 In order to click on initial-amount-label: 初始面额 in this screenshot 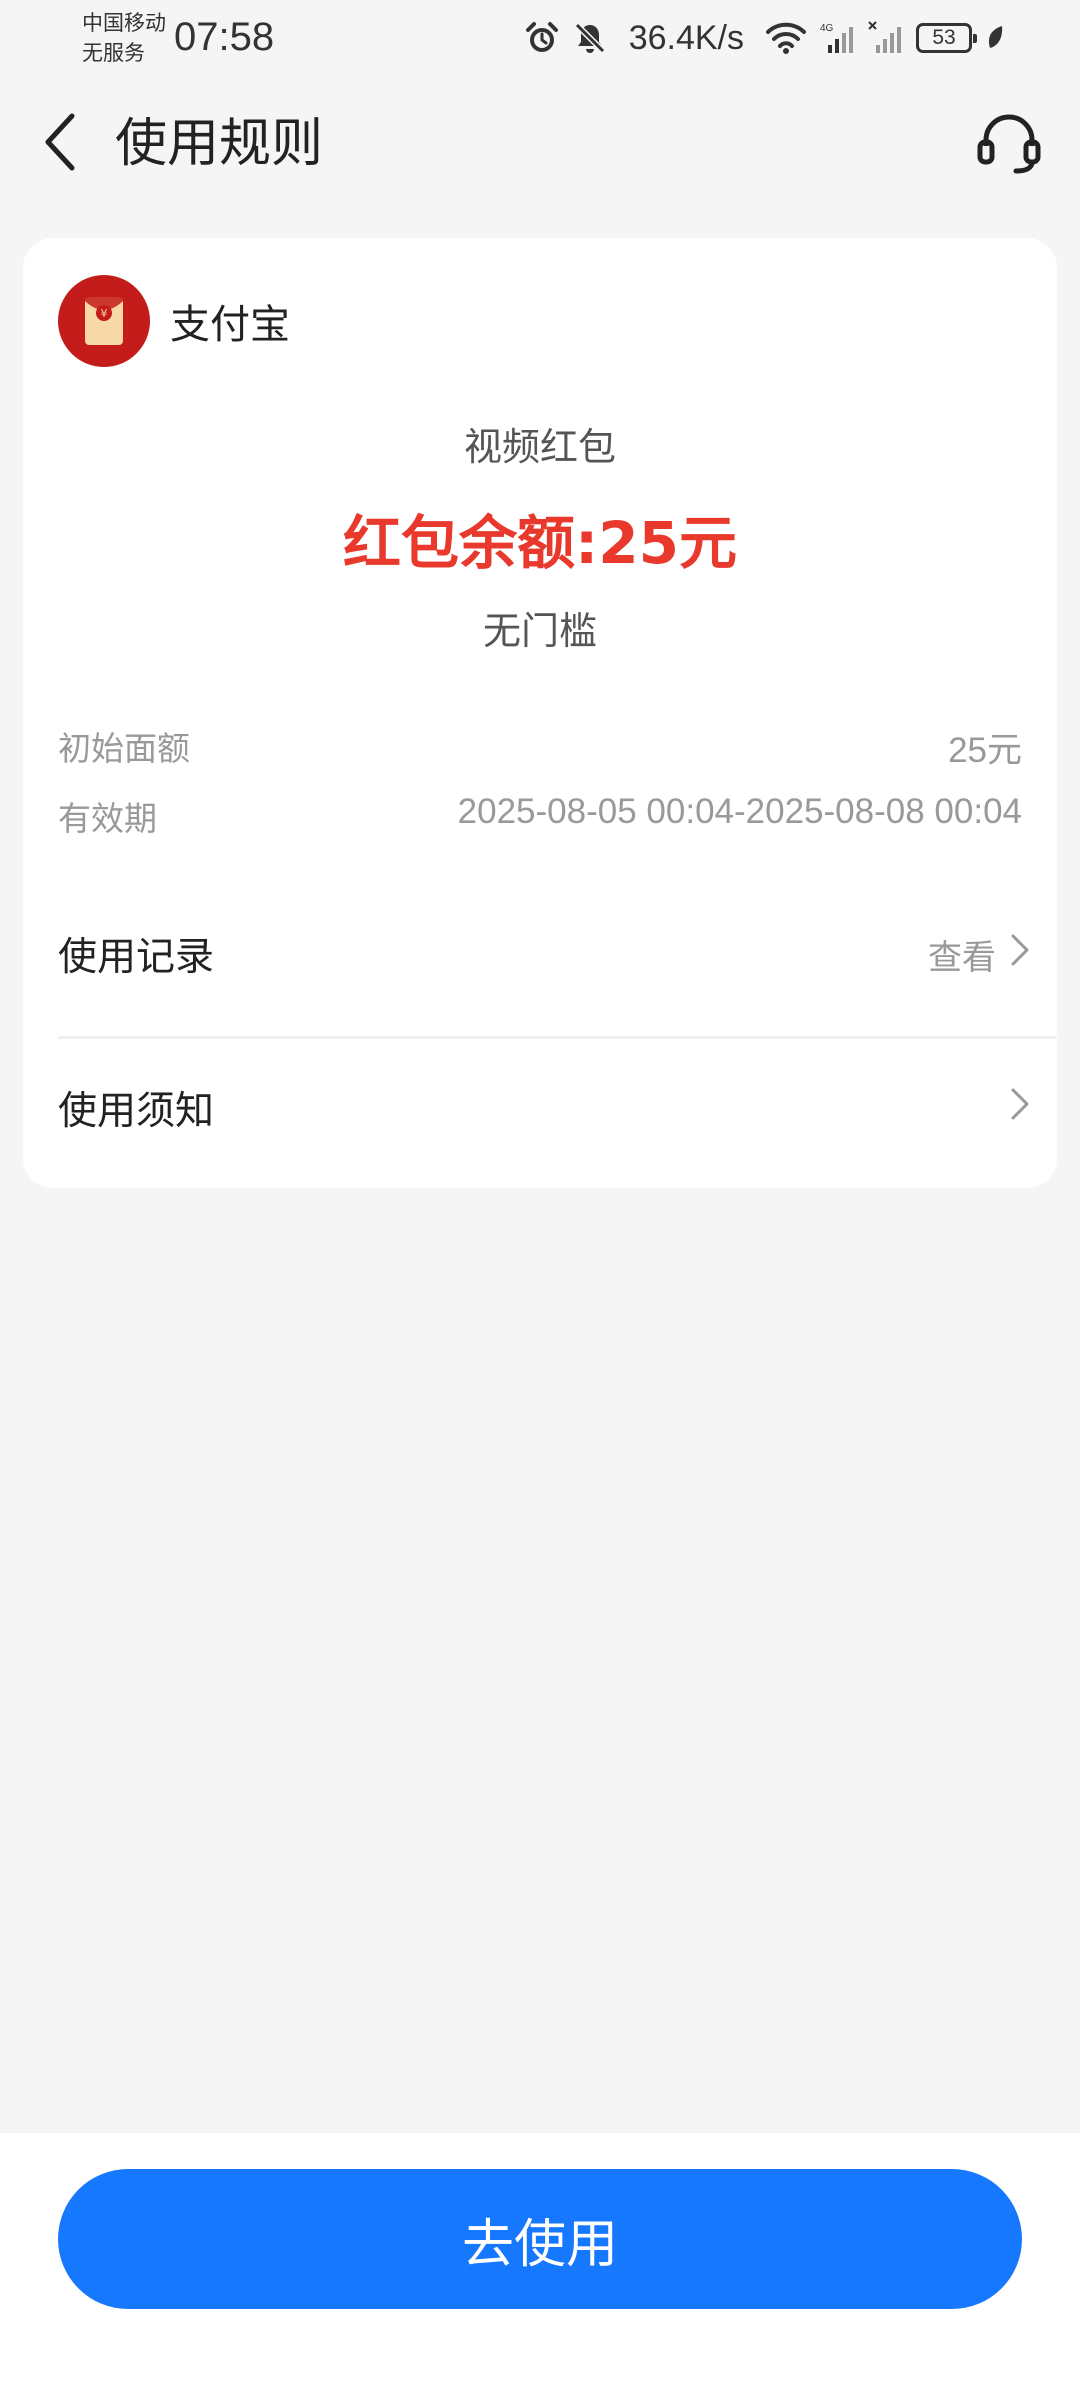, I will do `click(124, 748)`.